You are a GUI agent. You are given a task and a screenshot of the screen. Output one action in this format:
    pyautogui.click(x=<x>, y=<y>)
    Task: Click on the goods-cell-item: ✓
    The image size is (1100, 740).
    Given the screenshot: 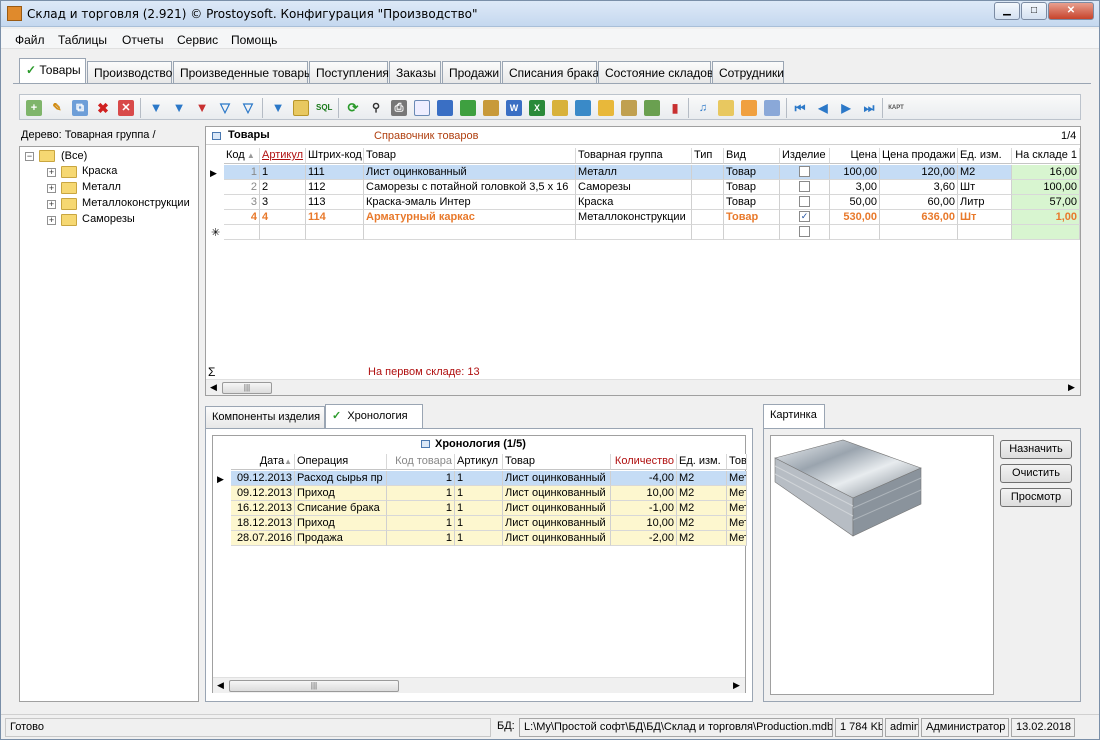 What is the action you would take?
    pyautogui.click(x=805, y=217)
    